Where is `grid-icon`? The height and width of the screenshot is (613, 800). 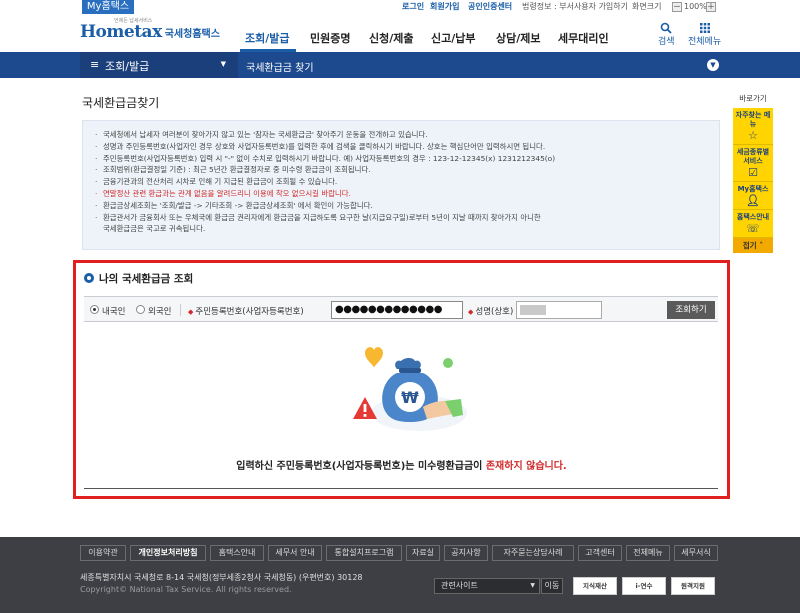 grid-icon is located at coordinates (704, 28).